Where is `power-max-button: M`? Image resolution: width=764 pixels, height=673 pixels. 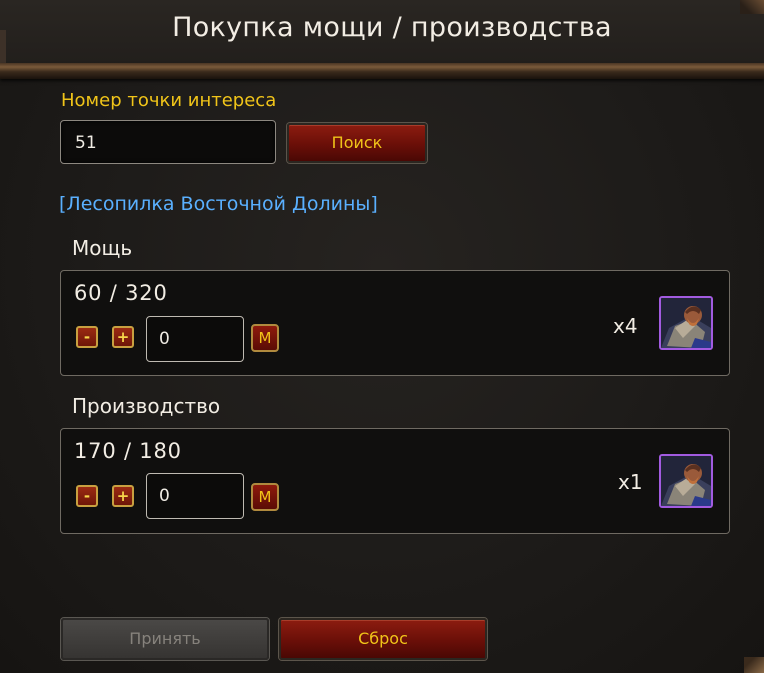
power-max-button: M is located at coordinates (265, 338).